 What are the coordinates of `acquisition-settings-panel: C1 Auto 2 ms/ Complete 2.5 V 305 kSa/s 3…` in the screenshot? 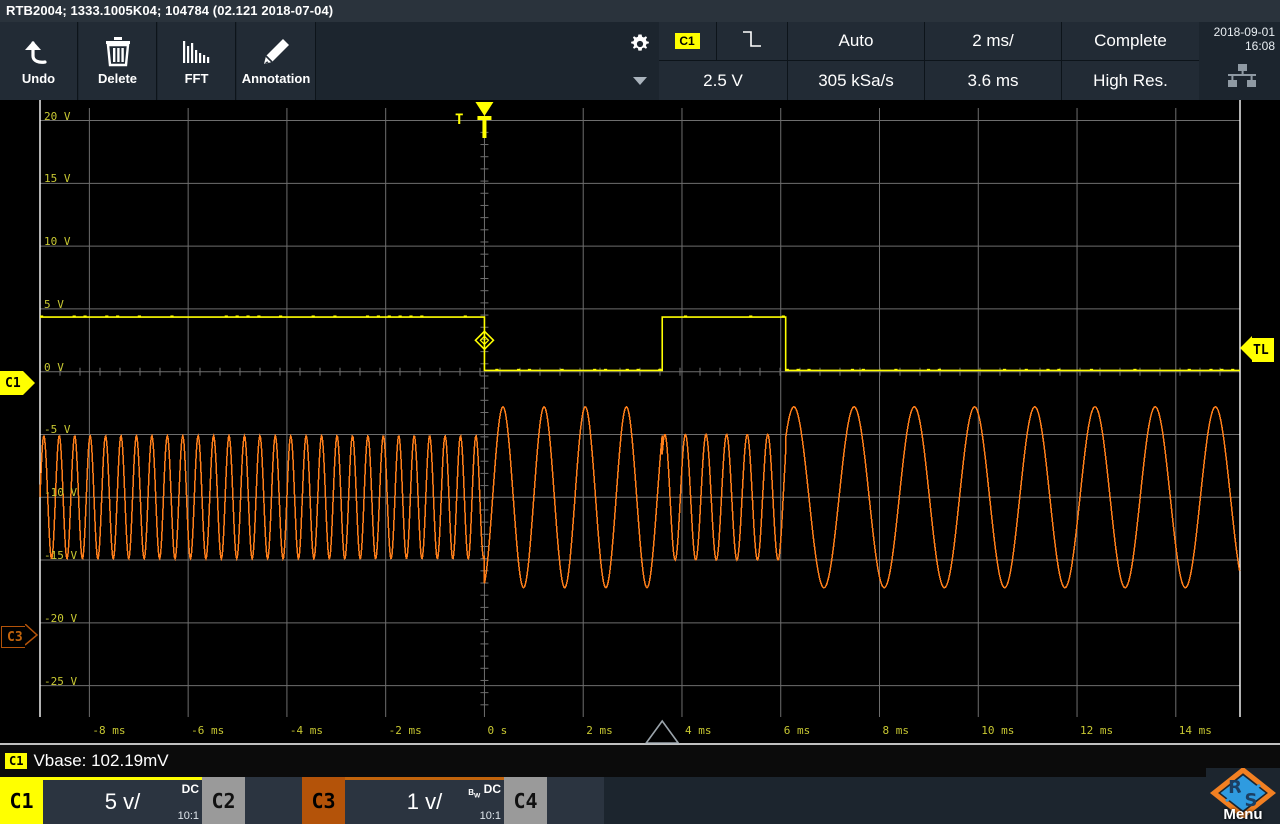 It's located at (934, 61).